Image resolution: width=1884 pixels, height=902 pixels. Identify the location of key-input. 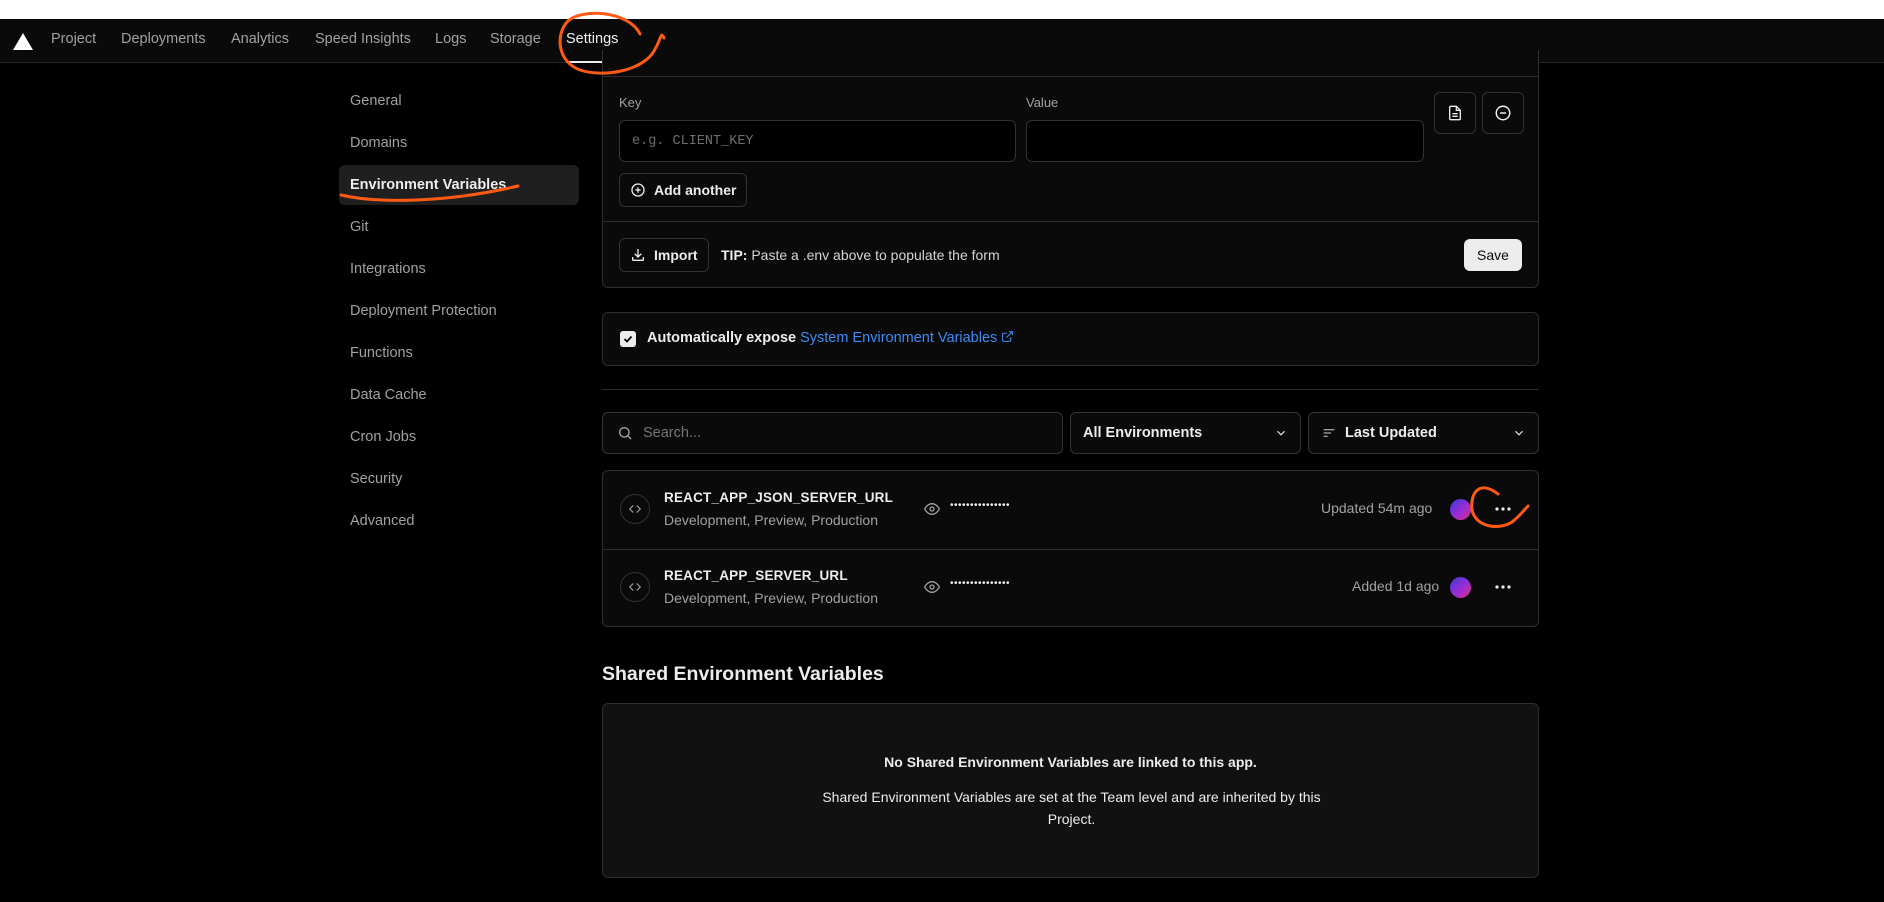
(817, 141).